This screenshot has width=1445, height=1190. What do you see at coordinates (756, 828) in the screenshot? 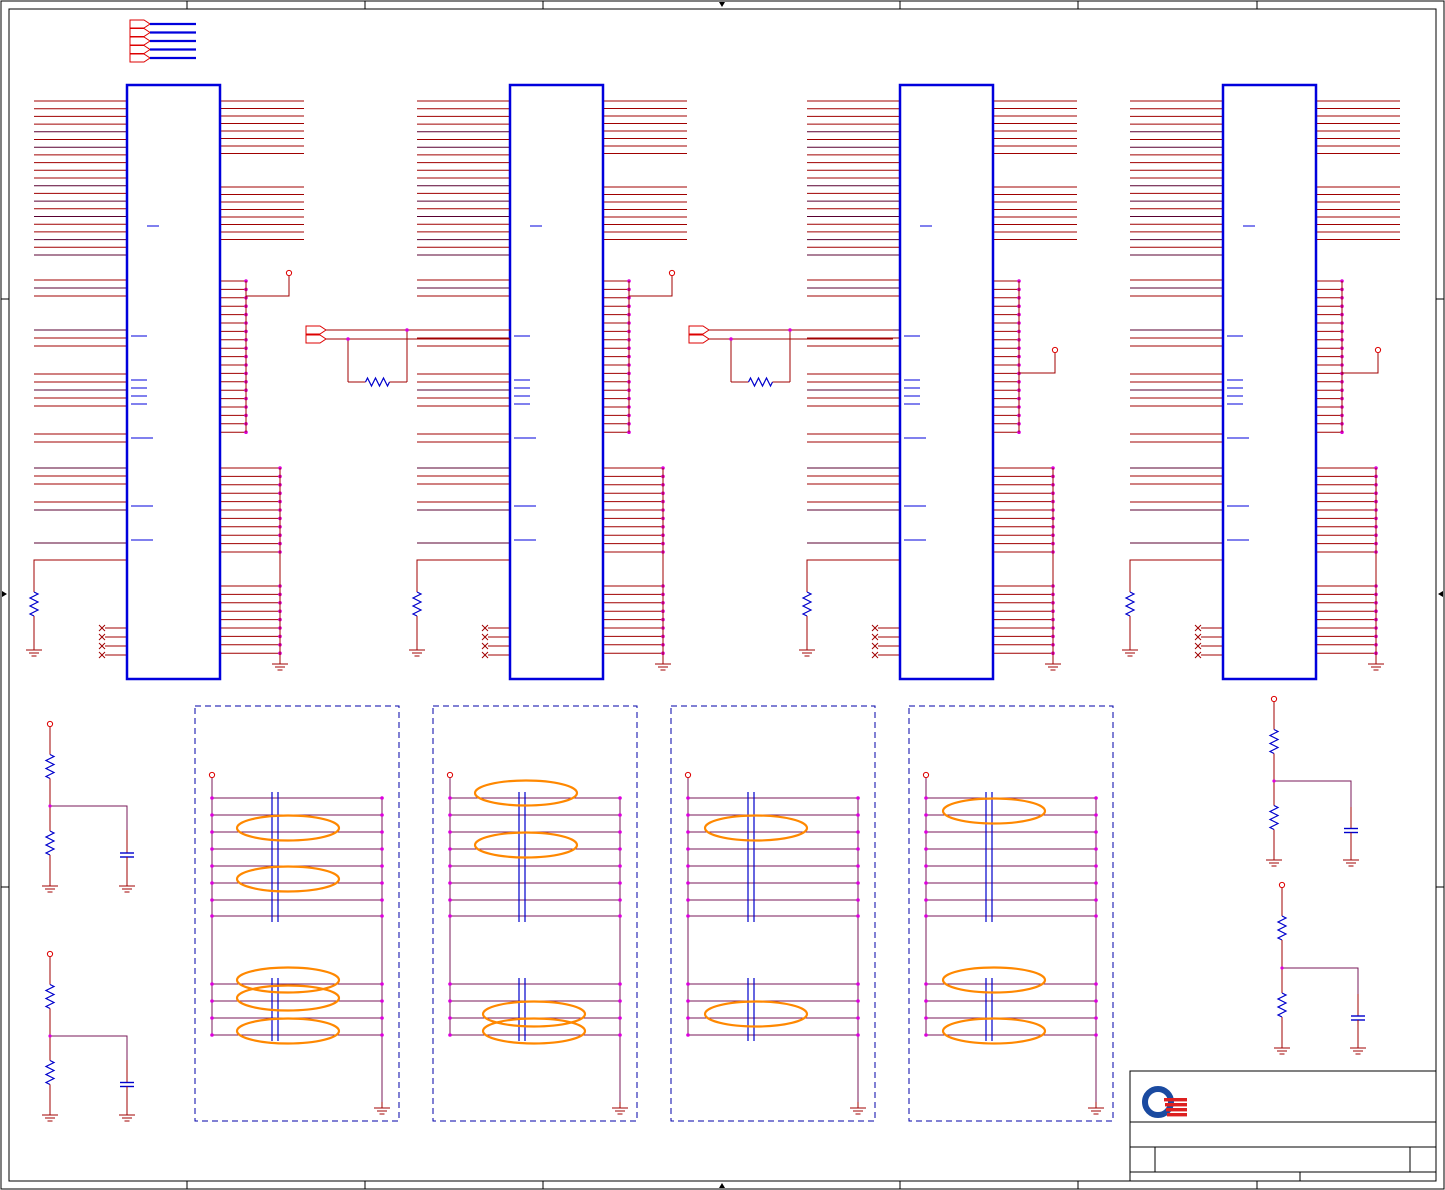
I see `highlight-ring` at bounding box center [756, 828].